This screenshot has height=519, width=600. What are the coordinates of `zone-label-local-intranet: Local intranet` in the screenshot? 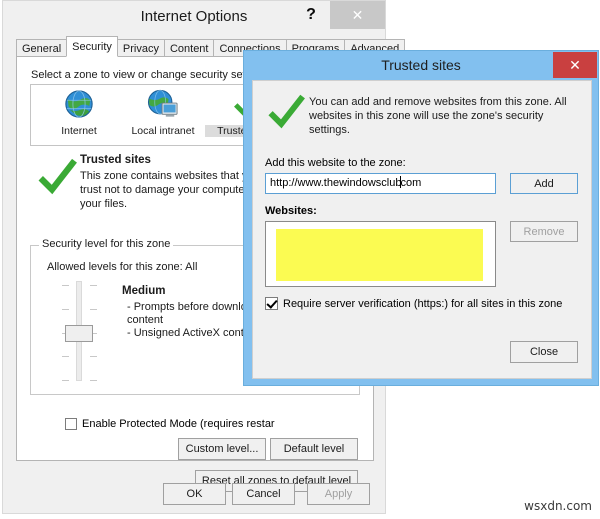 It's located at (163, 131).